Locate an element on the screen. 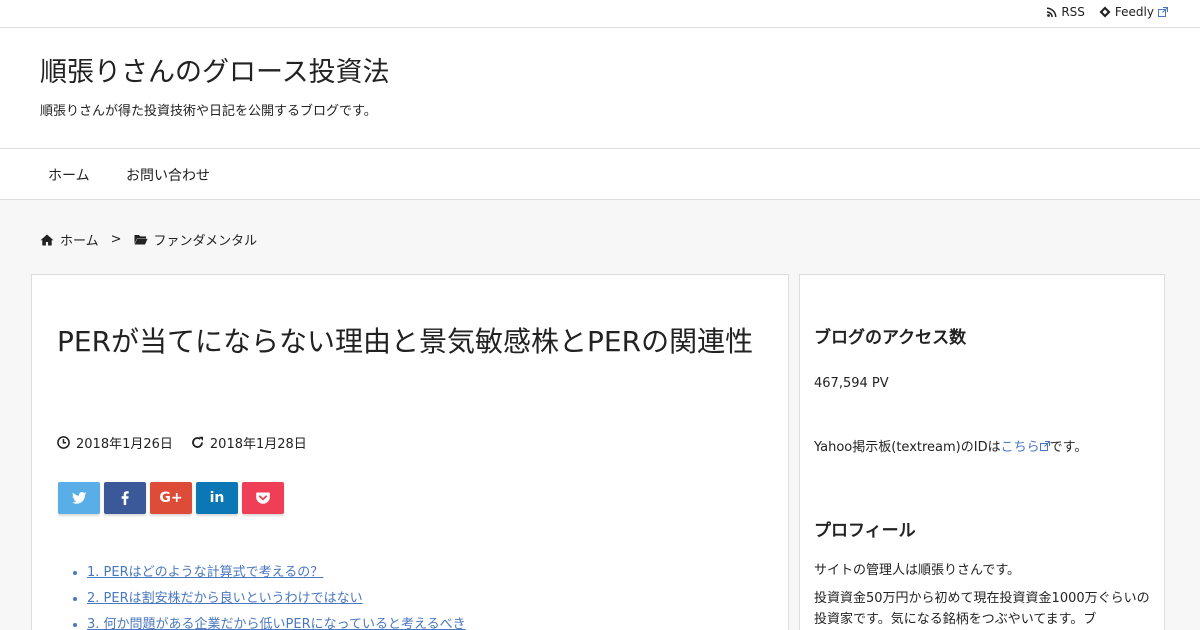 This screenshot has height=630, width=1200. rss-label: RSS is located at coordinates (1073, 12).